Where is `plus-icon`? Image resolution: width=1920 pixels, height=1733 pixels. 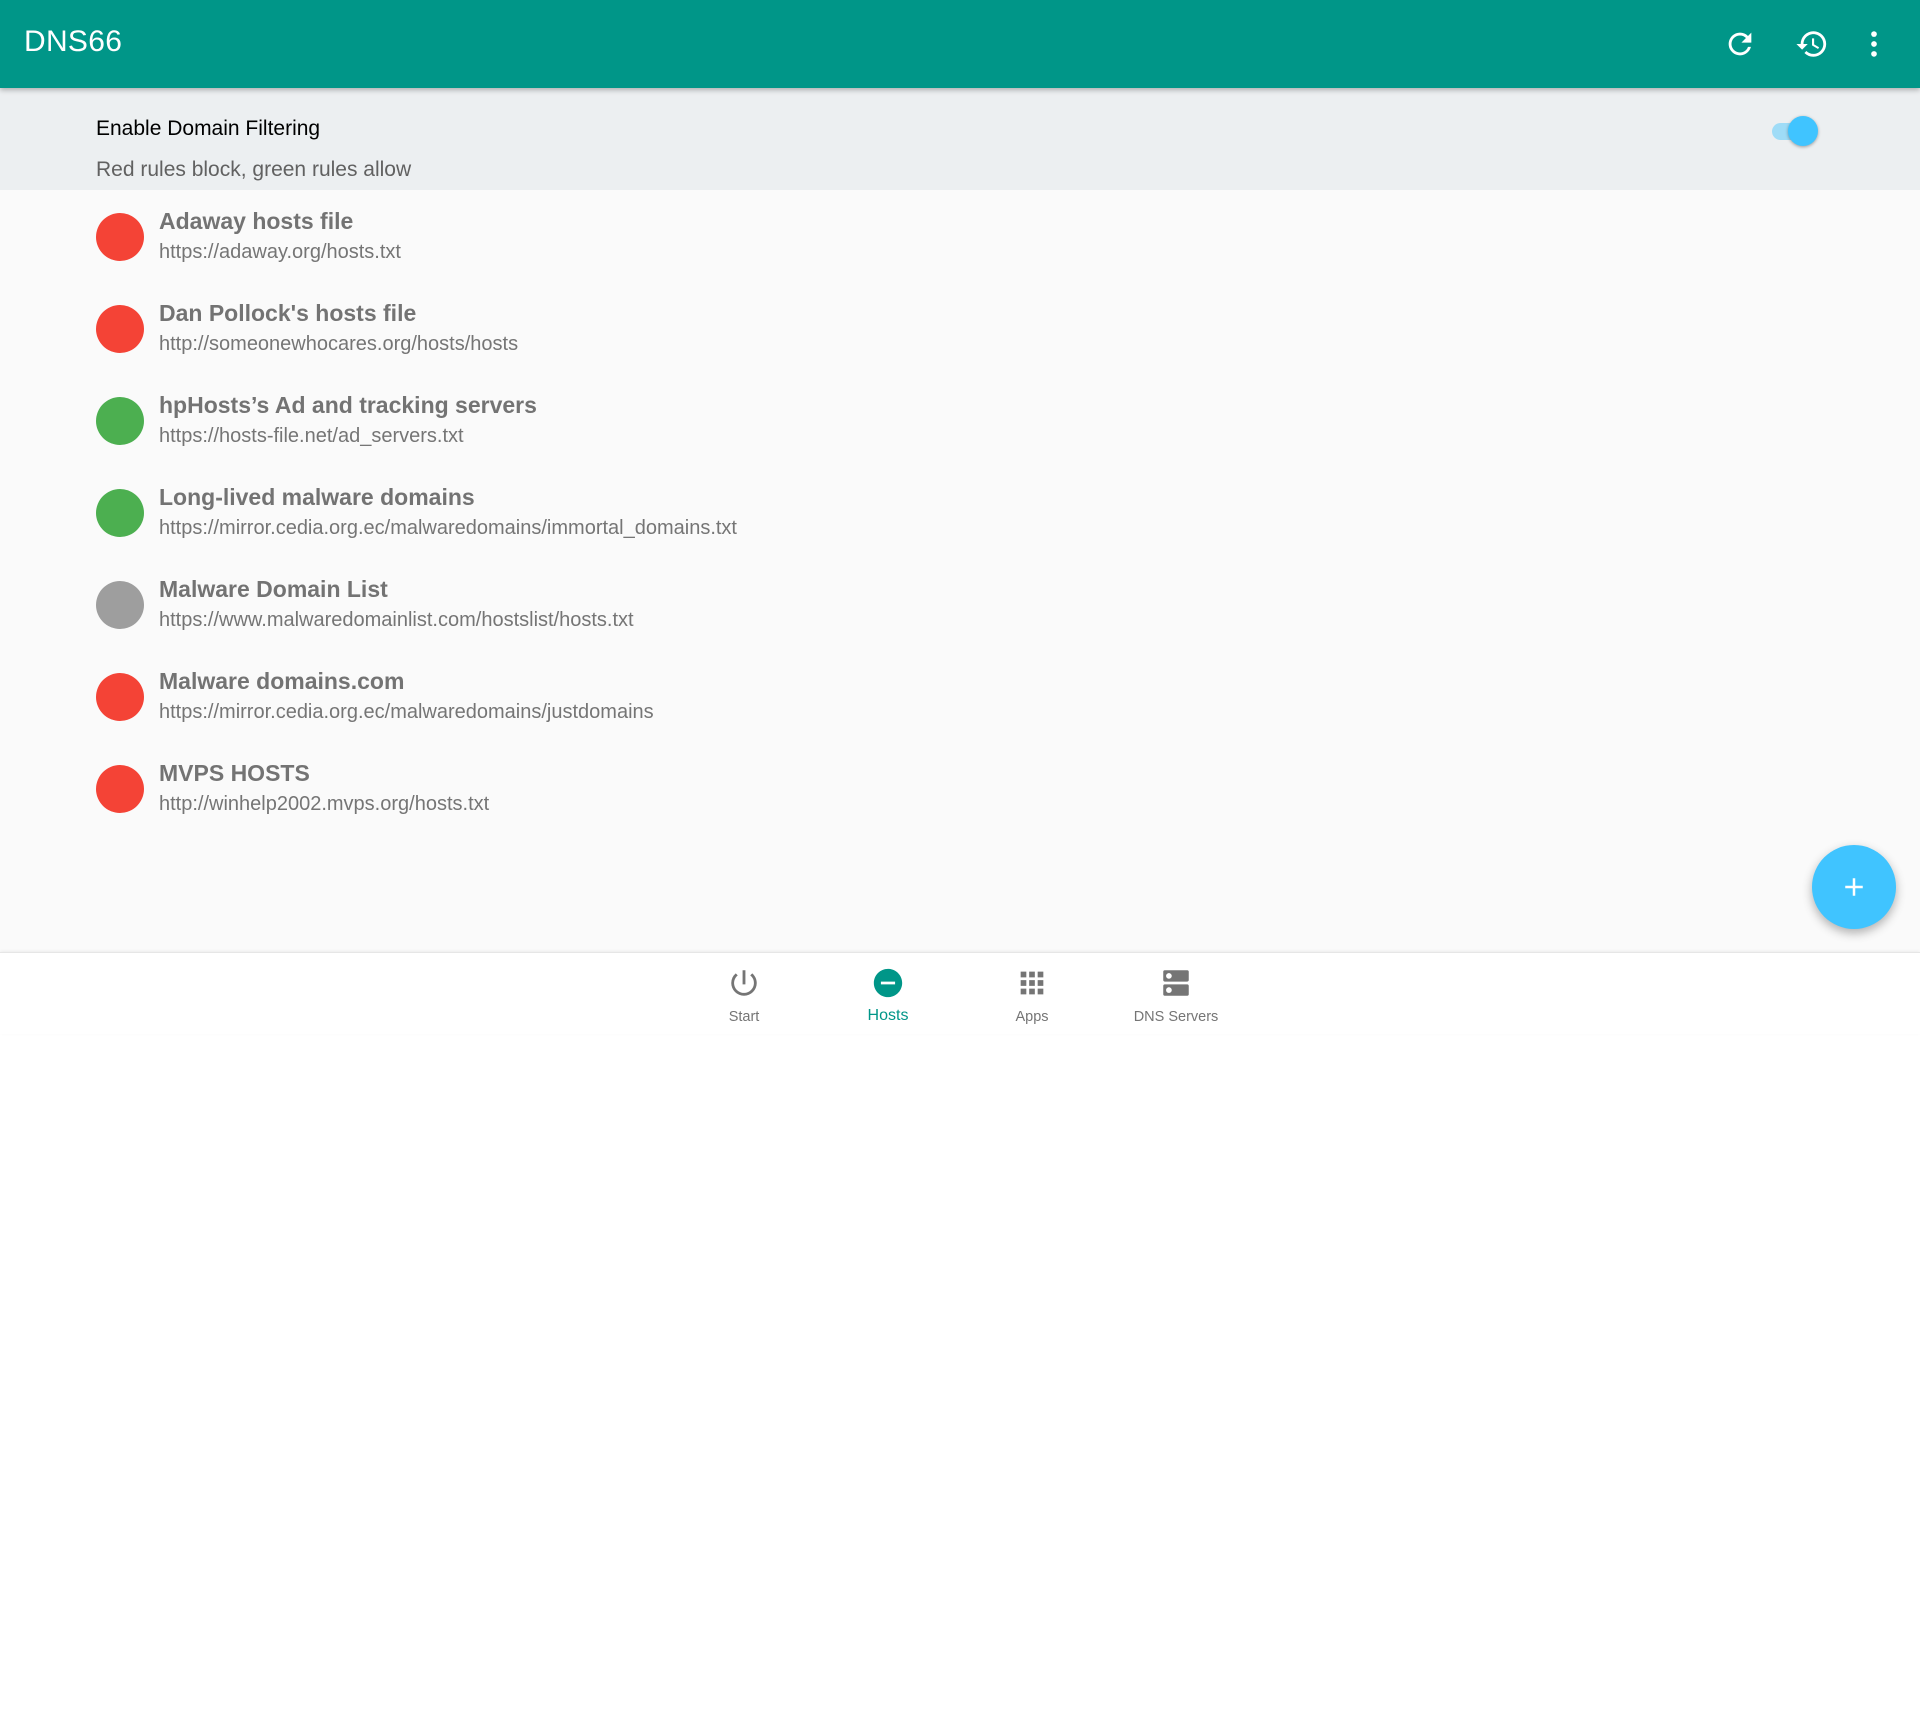
plus-icon is located at coordinates (1854, 887).